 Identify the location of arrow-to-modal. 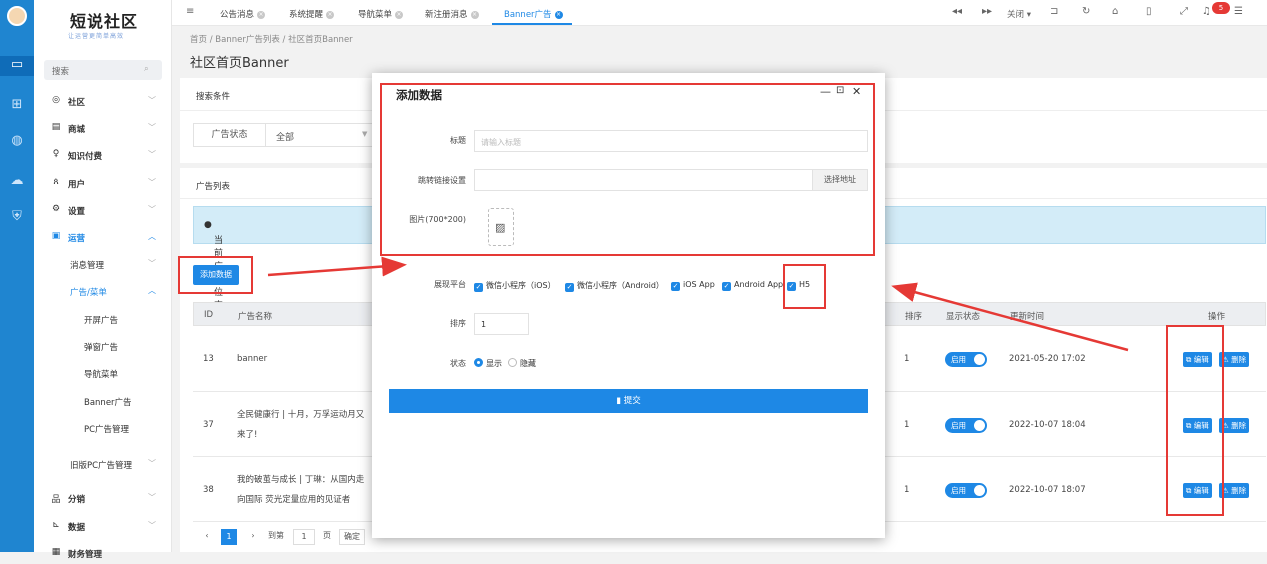
(337, 266).